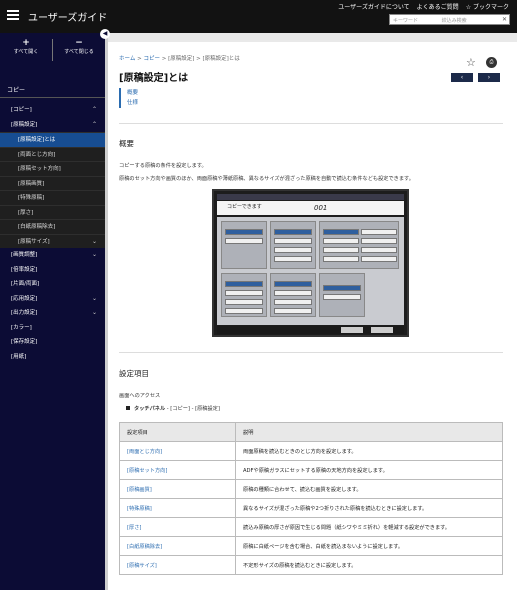  Describe the element at coordinates (179, 59) in the screenshot. I see `breadcrumb: ホーム > コピー > [原稿設定] > [原稿設定]とは` at that location.